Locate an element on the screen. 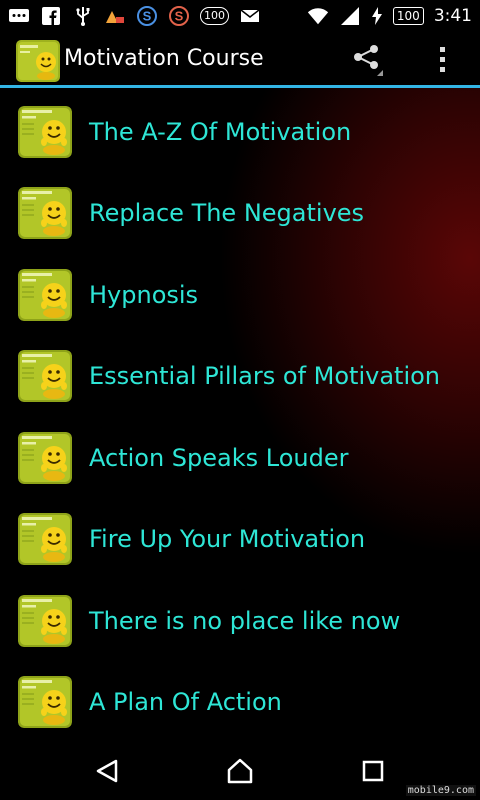 This screenshot has width=480, height=800. app-logo-icon is located at coordinates (38, 61).